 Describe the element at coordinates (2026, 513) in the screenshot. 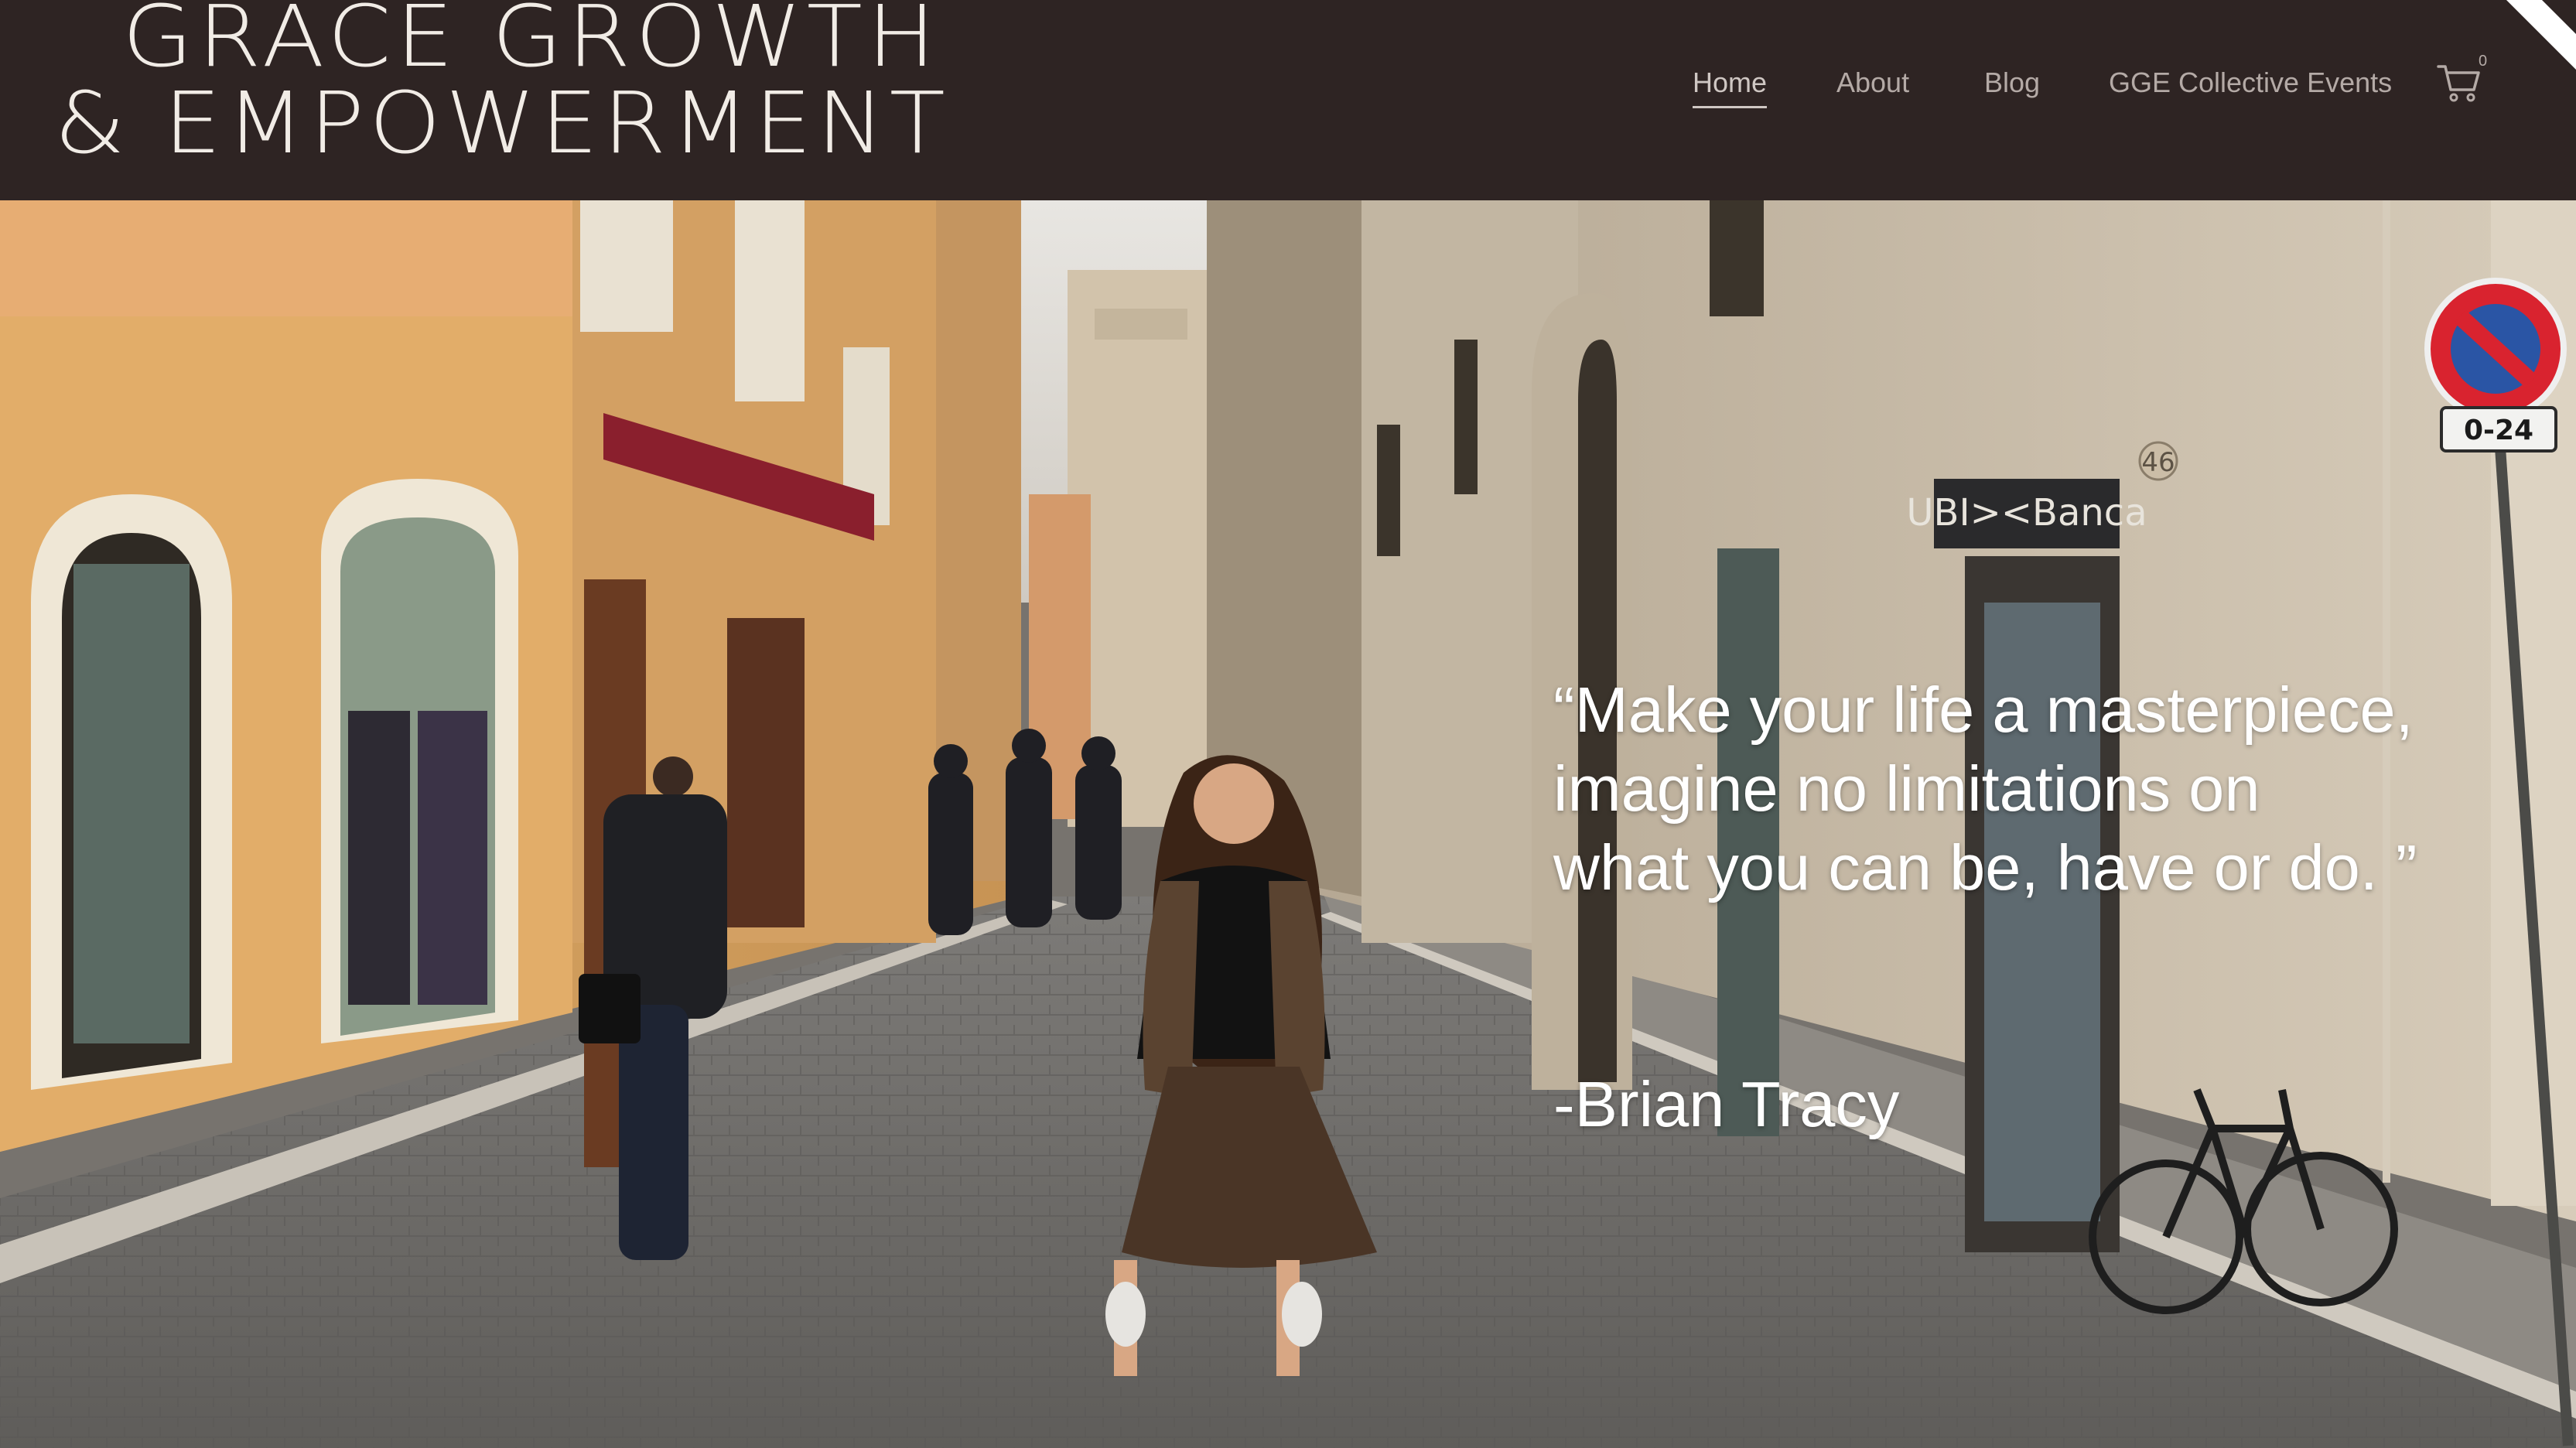

I see `bank-sign-text: UBI><Banca` at that location.